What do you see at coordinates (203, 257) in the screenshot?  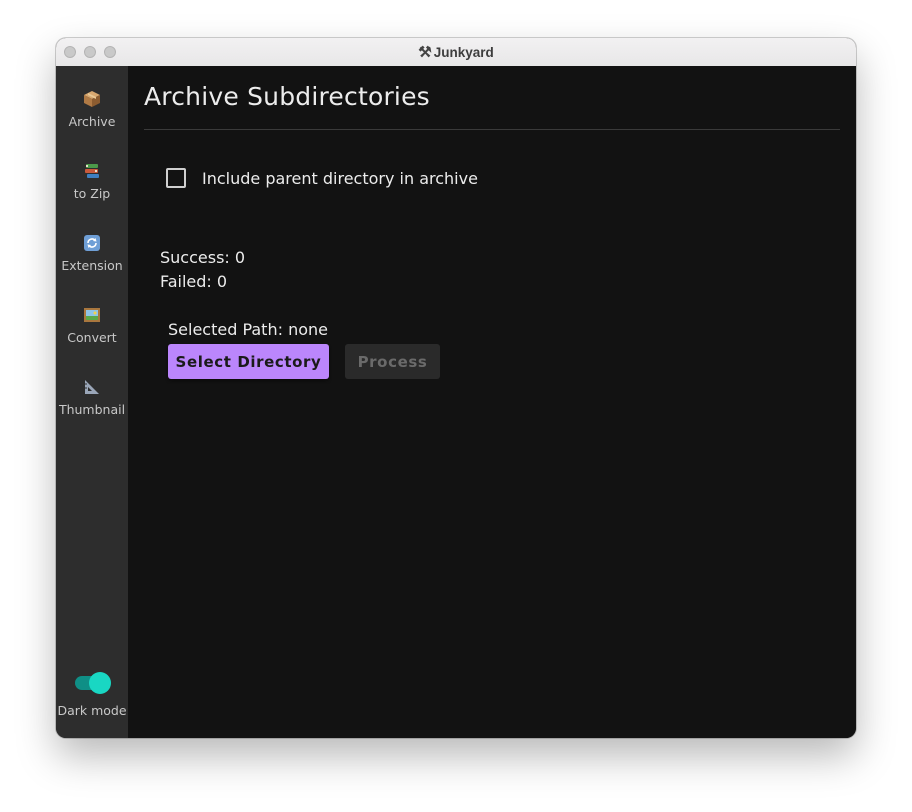 I see `success-count: Success: 0` at bounding box center [203, 257].